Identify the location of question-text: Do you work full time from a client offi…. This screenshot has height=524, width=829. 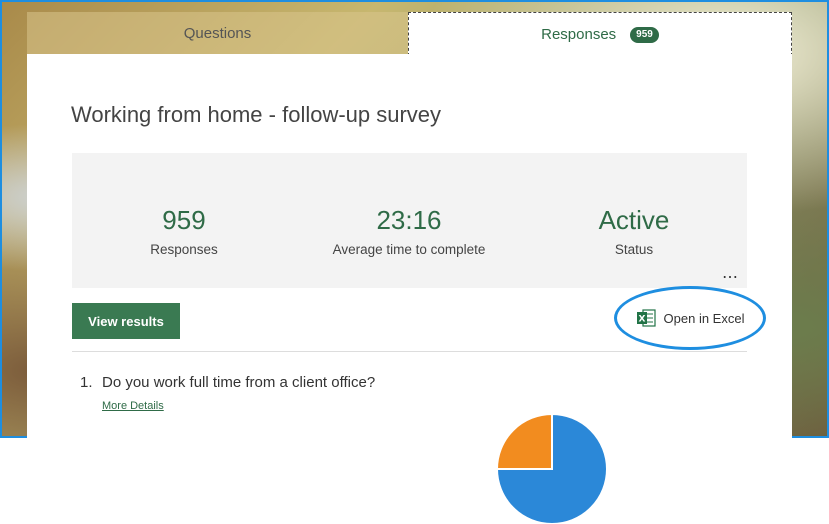
(239, 382).